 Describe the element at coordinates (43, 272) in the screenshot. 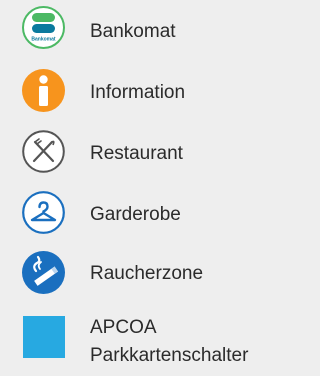

I see `smoking-area-icon` at that location.